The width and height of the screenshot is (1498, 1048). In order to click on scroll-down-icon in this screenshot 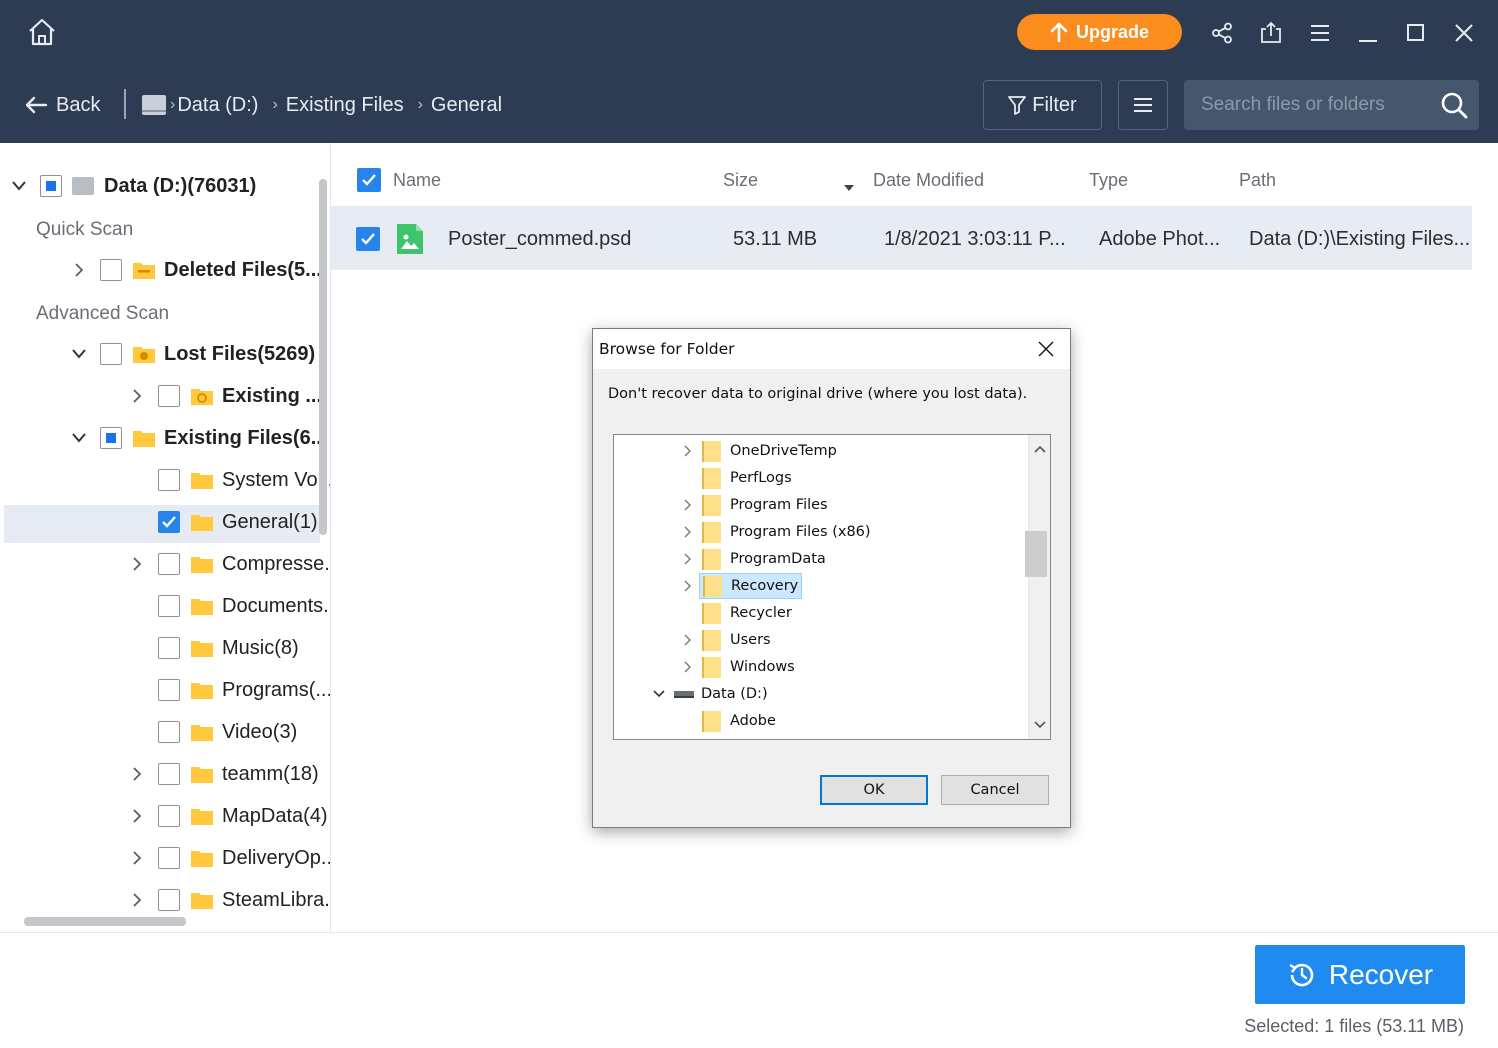, I will do `click(1040, 725)`.